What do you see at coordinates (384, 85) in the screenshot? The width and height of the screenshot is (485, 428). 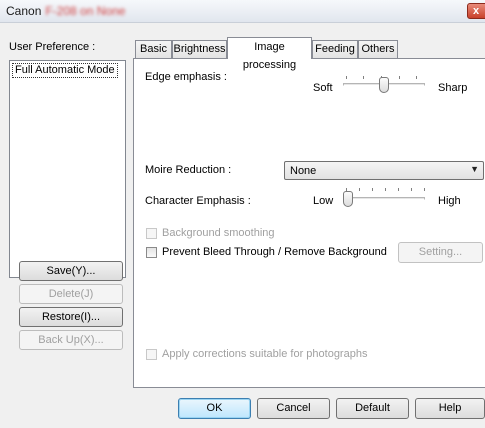 I see `edge-slider-thumb` at bounding box center [384, 85].